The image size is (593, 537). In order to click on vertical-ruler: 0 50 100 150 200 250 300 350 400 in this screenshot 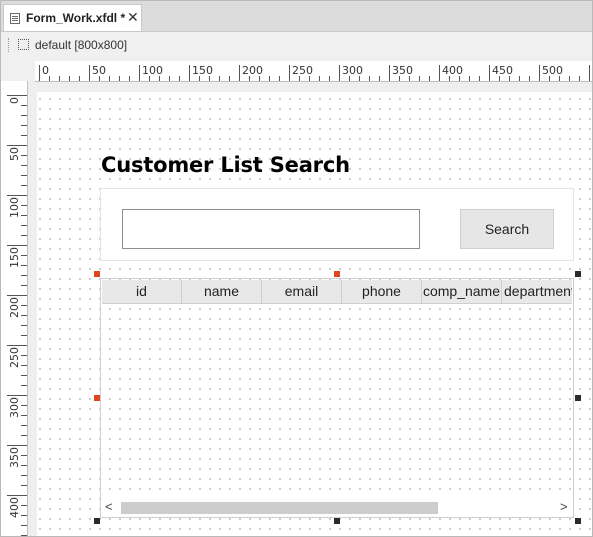, I will do `click(14, 308)`.